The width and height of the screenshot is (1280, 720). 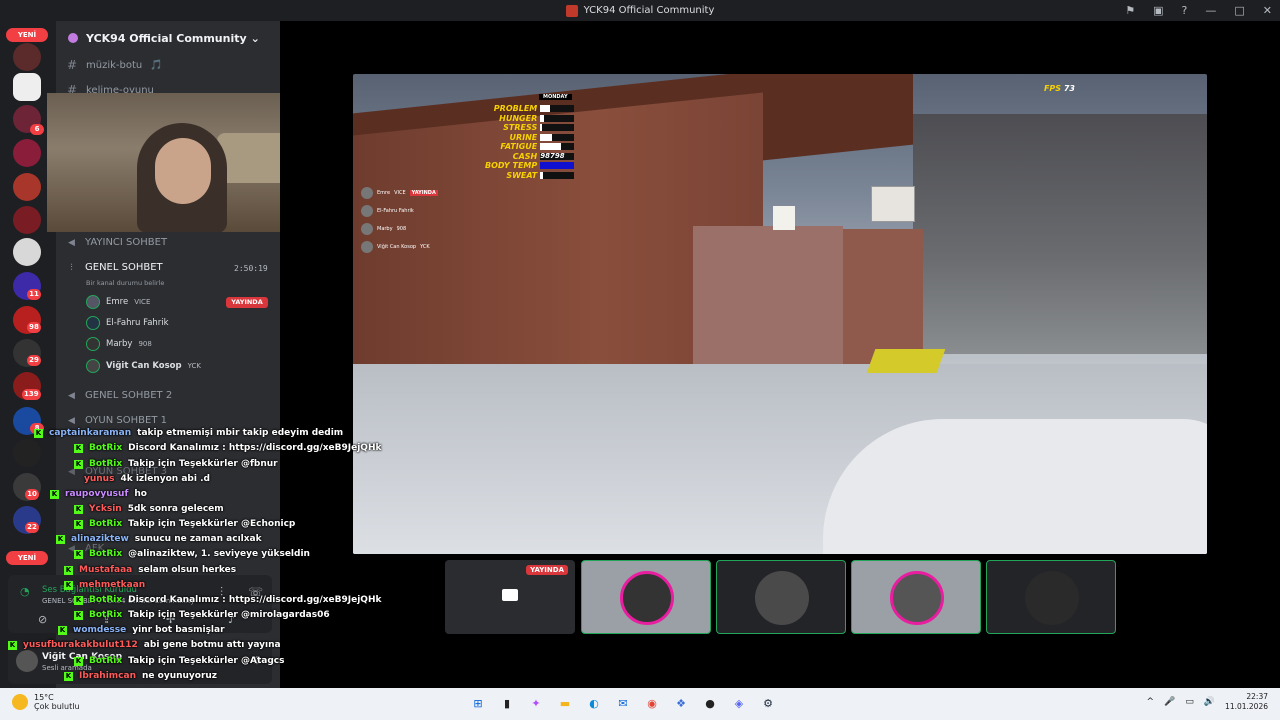 I want to click on voice-member: Emre VICE, so click(x=118, y=302).